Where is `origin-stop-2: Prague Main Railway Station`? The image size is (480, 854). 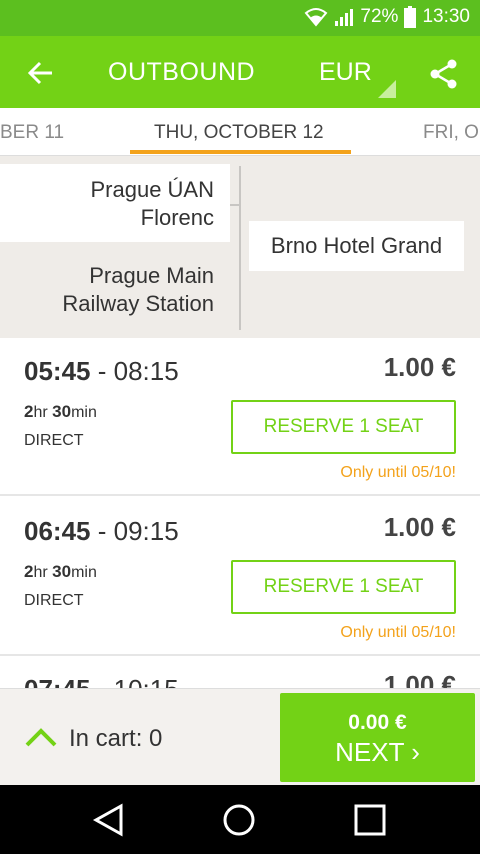
origin-stop-2: Prague Main Railway Station is located at coordinates (115, 293).